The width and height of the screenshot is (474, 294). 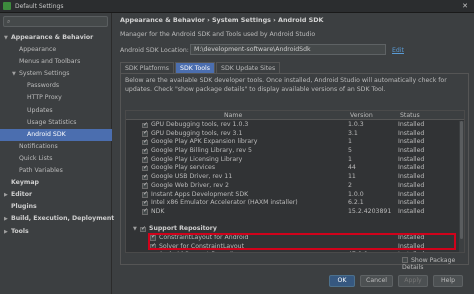 What do you see at coordinates (63, 219) in the screenshot?
I see `sidebar-item-label: Build, Execution, Deployment` at bounding box center [63, 219].